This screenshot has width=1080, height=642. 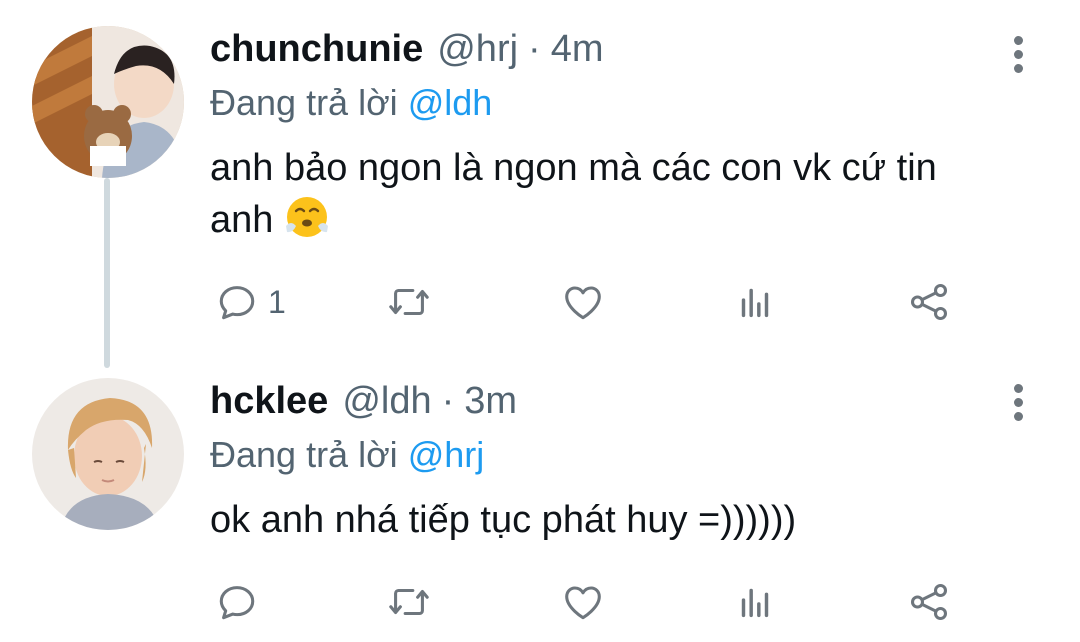 What do you see at coordinates (446, 454) in the screenshot?
I see `mention-link: @hrj` at bounding box center [446, 454].